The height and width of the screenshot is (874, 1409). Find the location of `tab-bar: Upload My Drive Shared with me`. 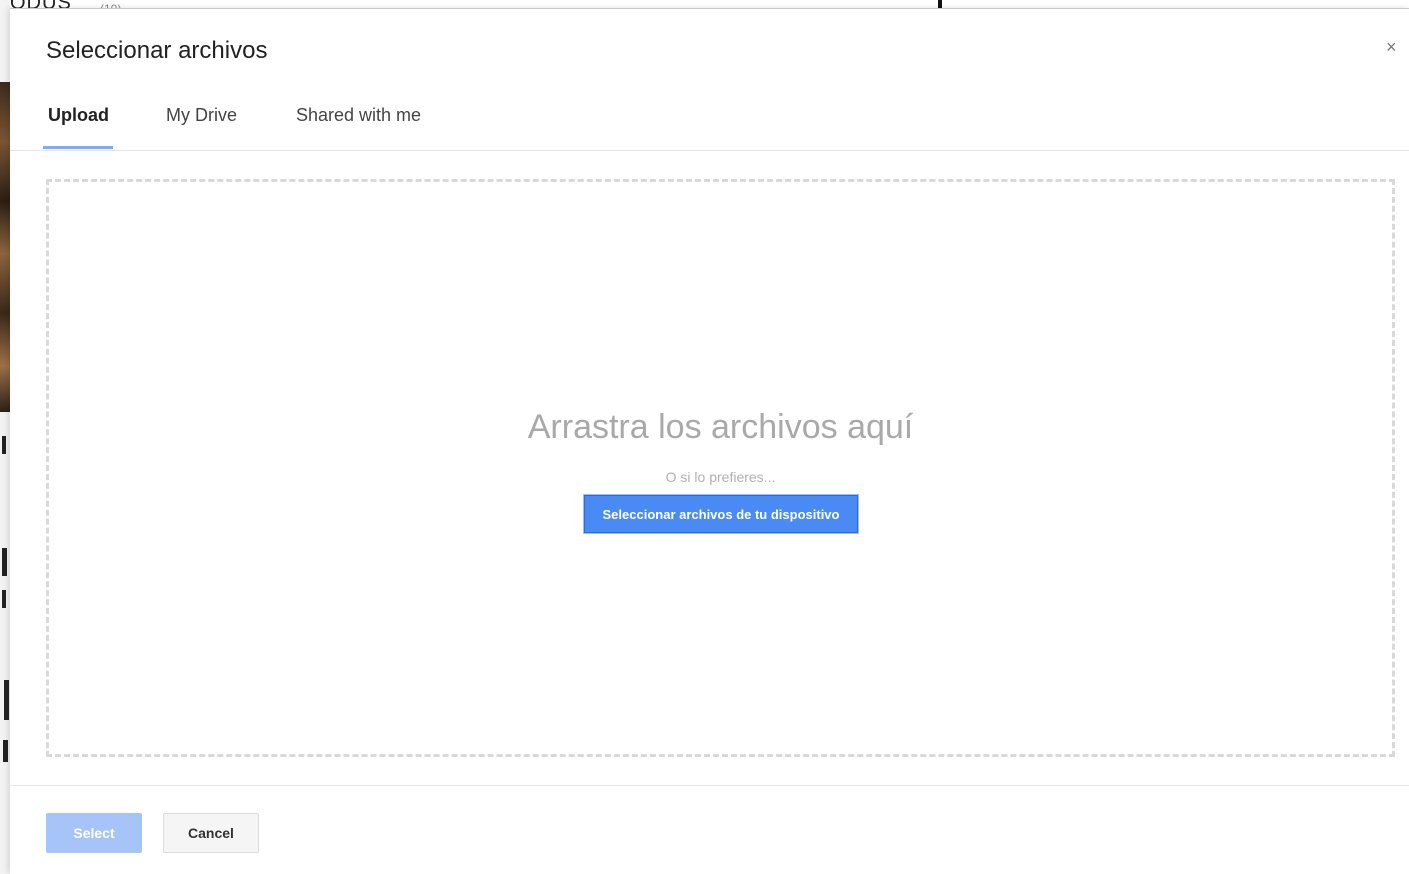

tab-bar: Upload My Drive Shared with me is located at coordinates (709, 121).